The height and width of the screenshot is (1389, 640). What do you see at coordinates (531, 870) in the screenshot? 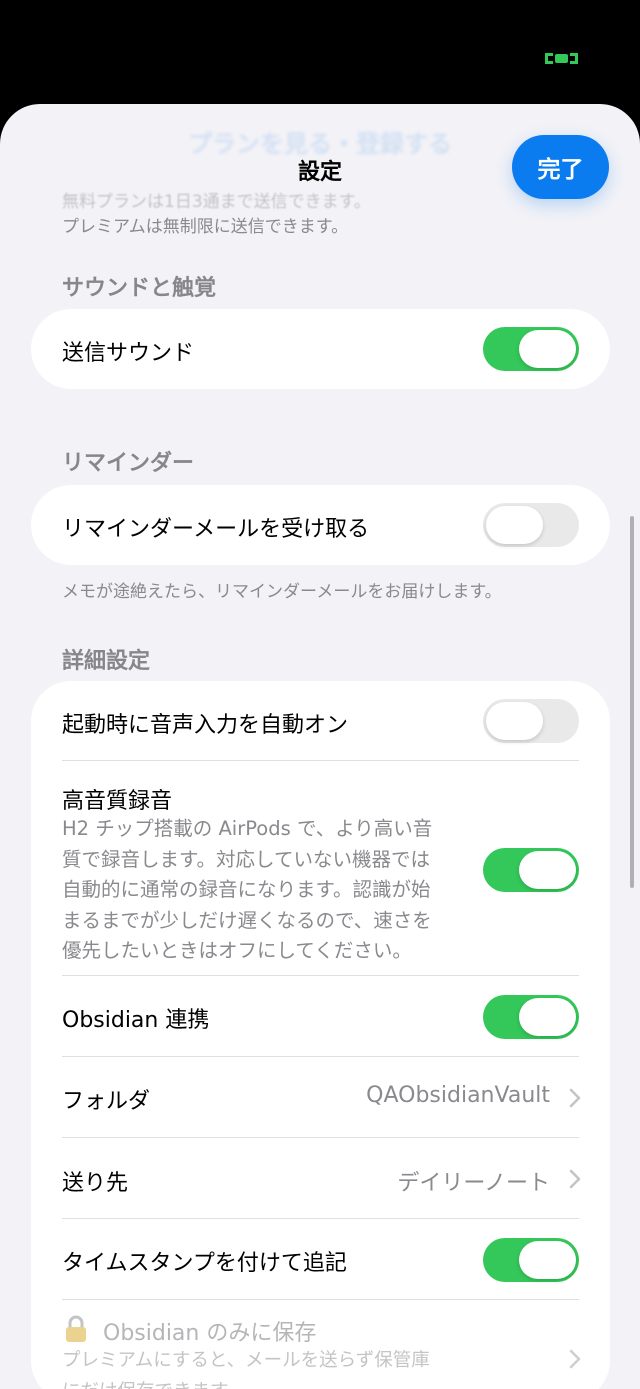
I see `high-quality-recording-toggle` at bounding box center [531, 870].